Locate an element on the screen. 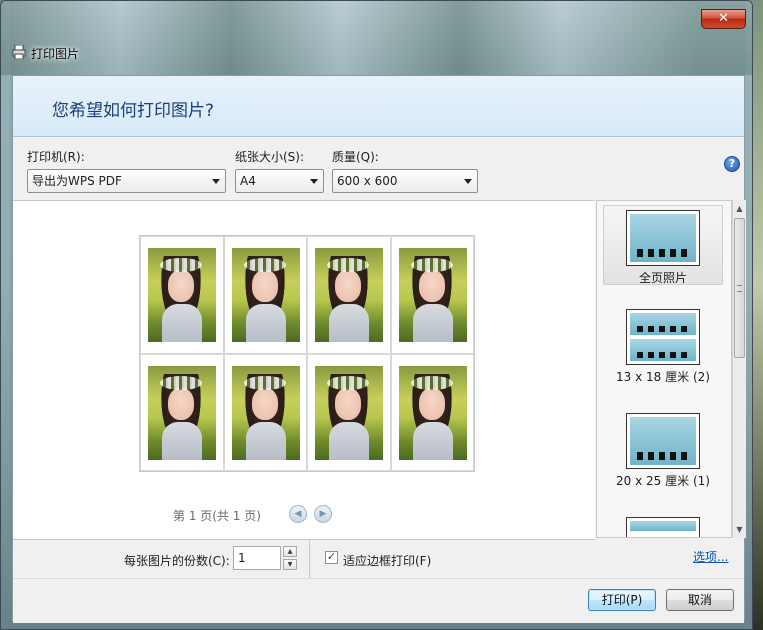  spin-down-icon: ▼ is located at coordinates (290, 564).